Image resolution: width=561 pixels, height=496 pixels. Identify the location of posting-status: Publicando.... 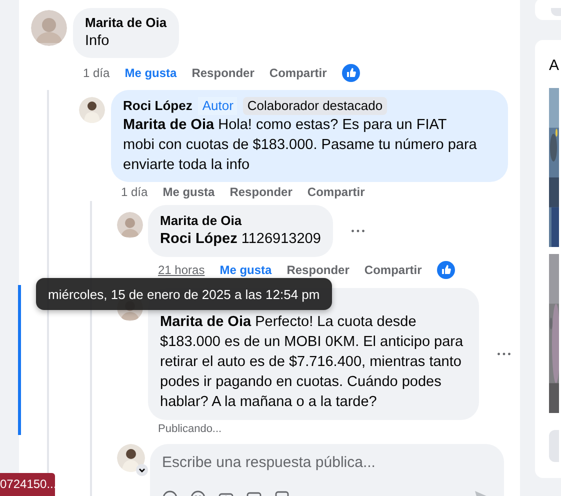
(190, 429).